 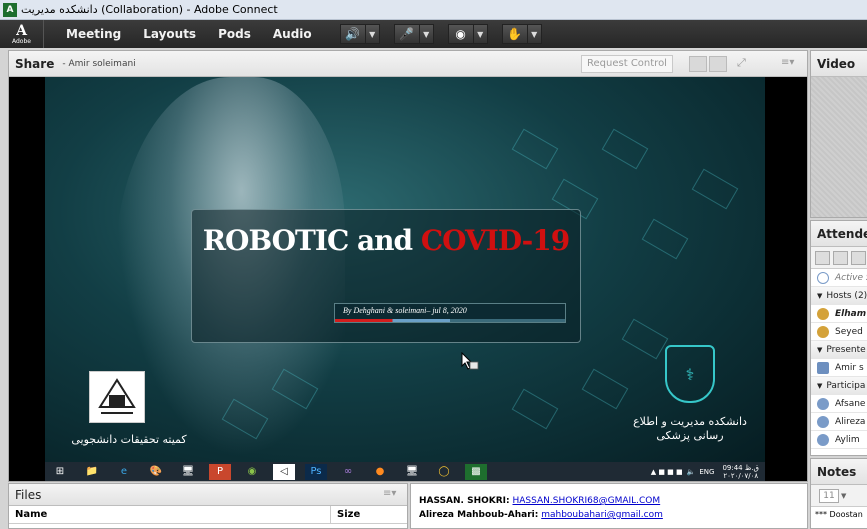 I want to click on status-icon, so click(x=858, y=257).